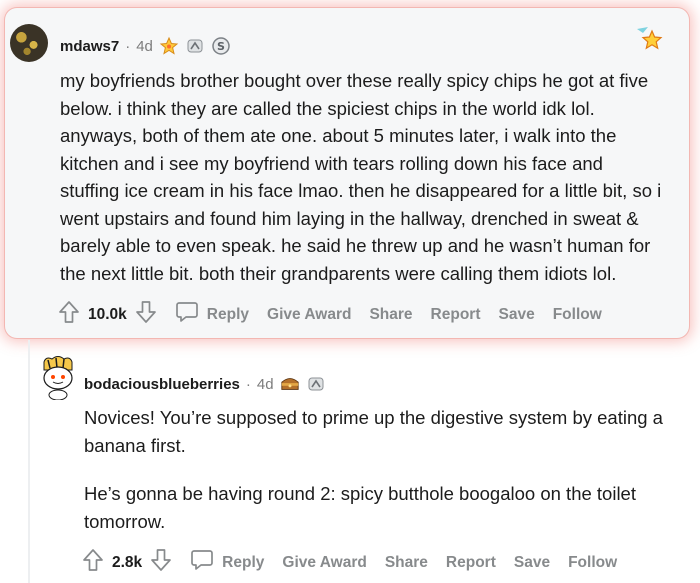 The image size is (700, 583). I want to click on vote-score: 2.8k, so click(127, 562).